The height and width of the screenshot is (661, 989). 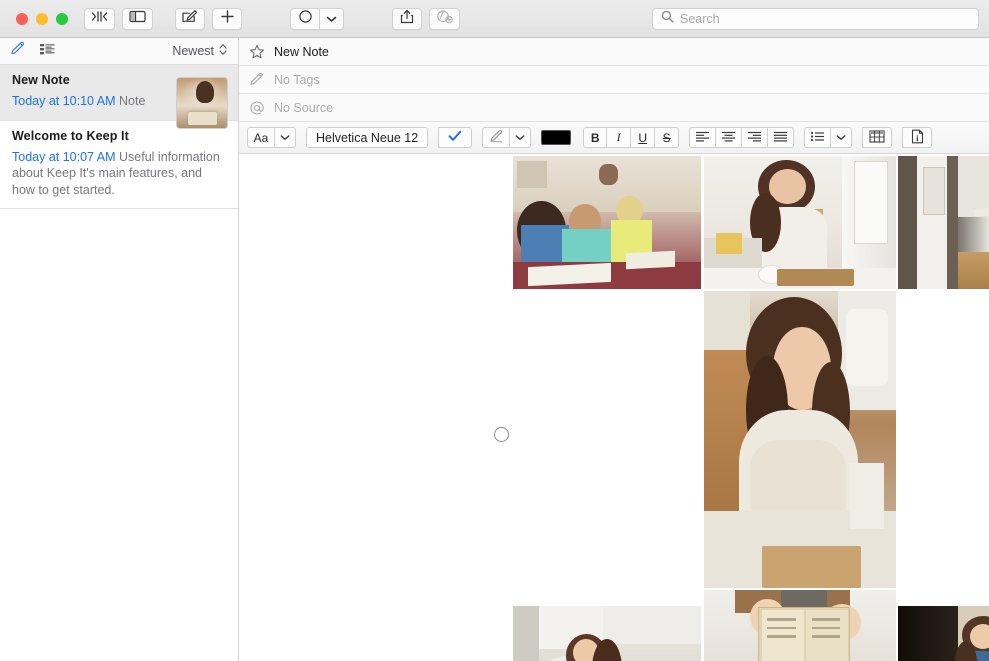 I want to click on titlebar, so click(x=494, y=19).